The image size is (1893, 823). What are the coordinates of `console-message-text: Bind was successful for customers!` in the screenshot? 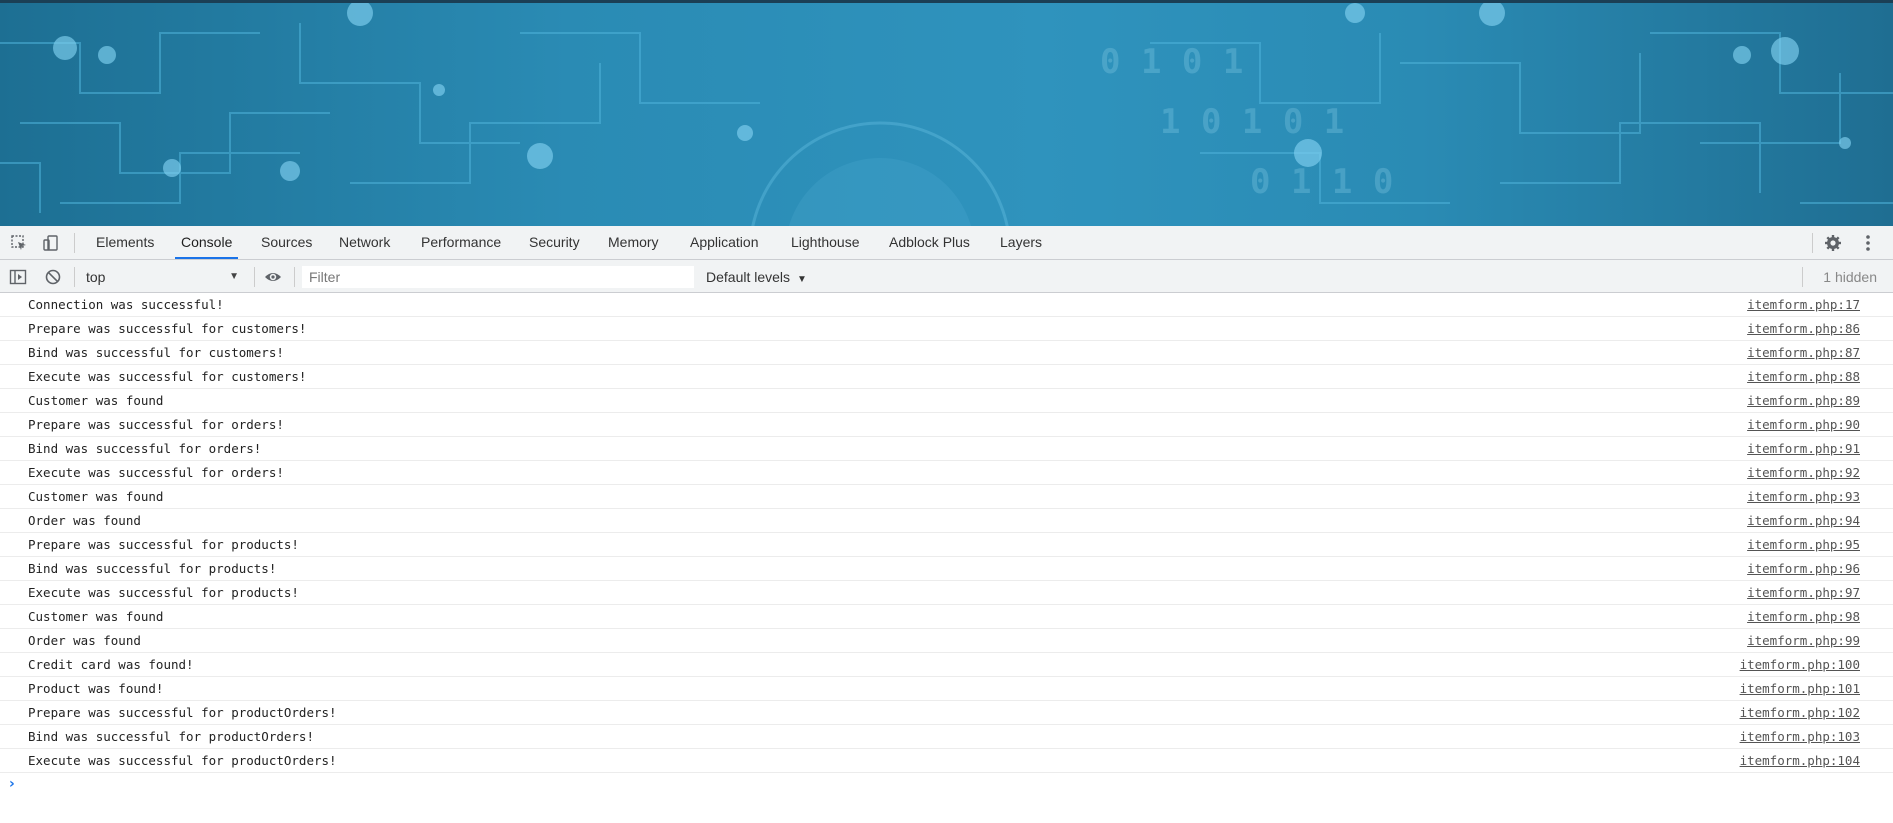 It's located at (156, 352).